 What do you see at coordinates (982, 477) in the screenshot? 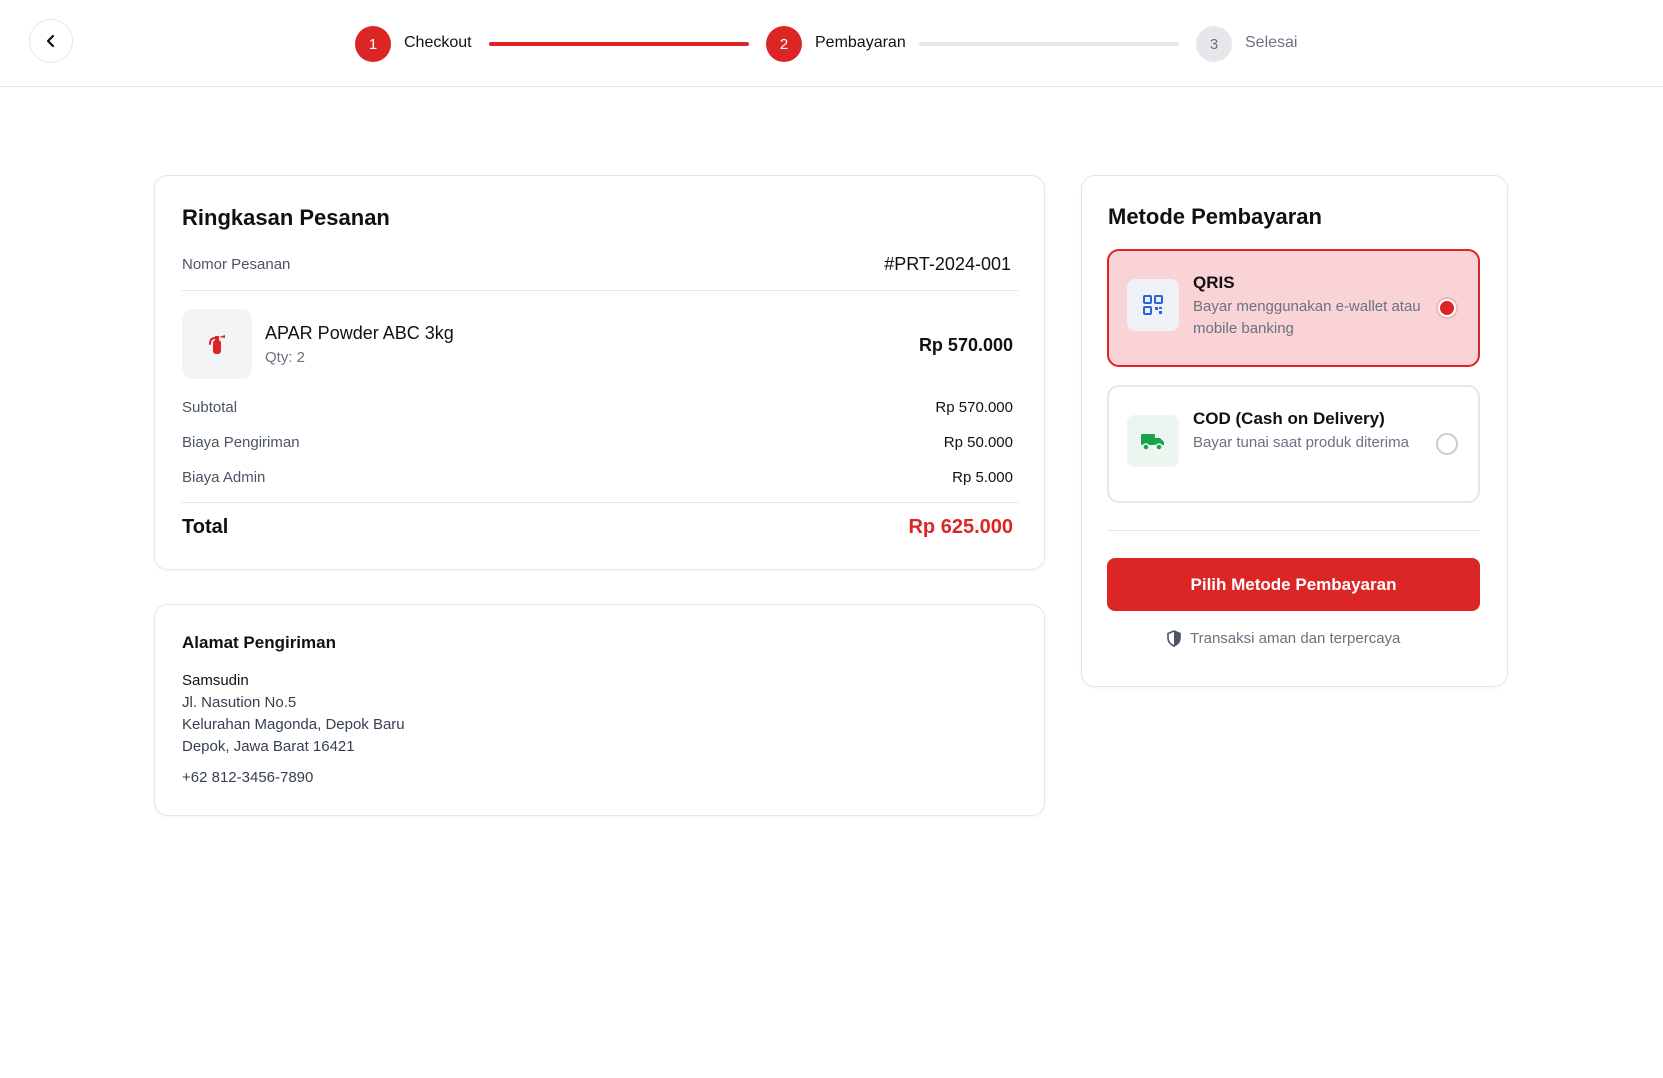
I see `admin-fee-value: Rp 5.000` at bounding box center [982, 477].